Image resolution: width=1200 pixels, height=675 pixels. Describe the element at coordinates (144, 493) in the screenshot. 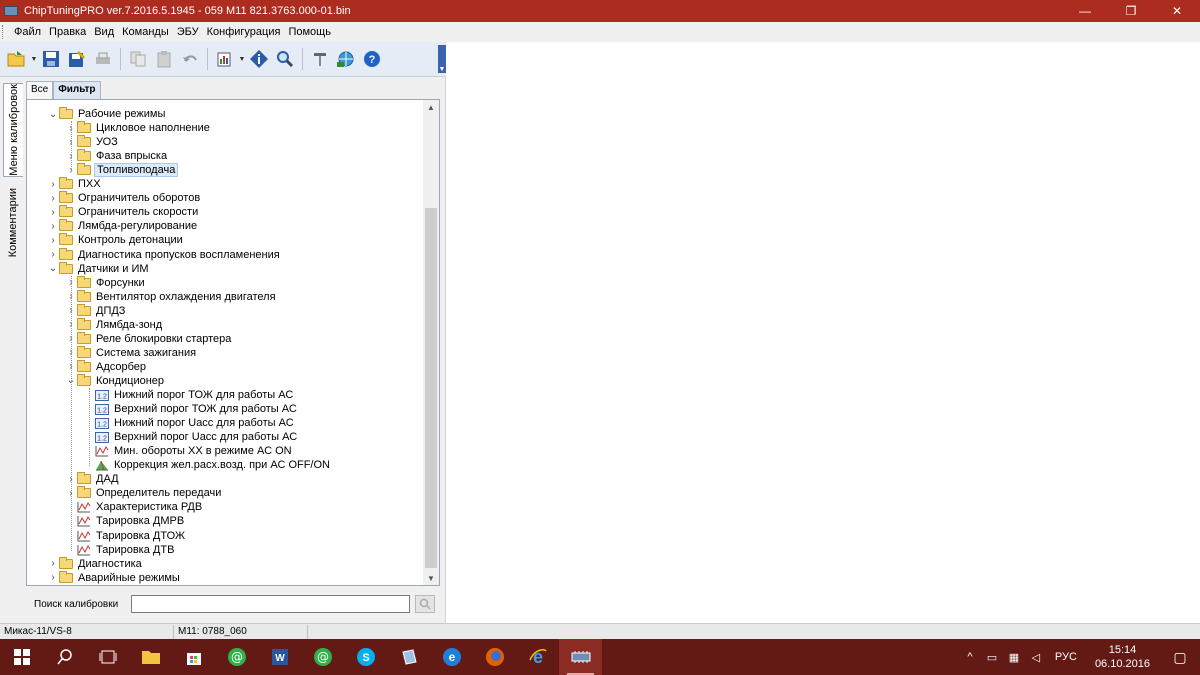

I see `tree-node: › Определитель передачи` at that location.